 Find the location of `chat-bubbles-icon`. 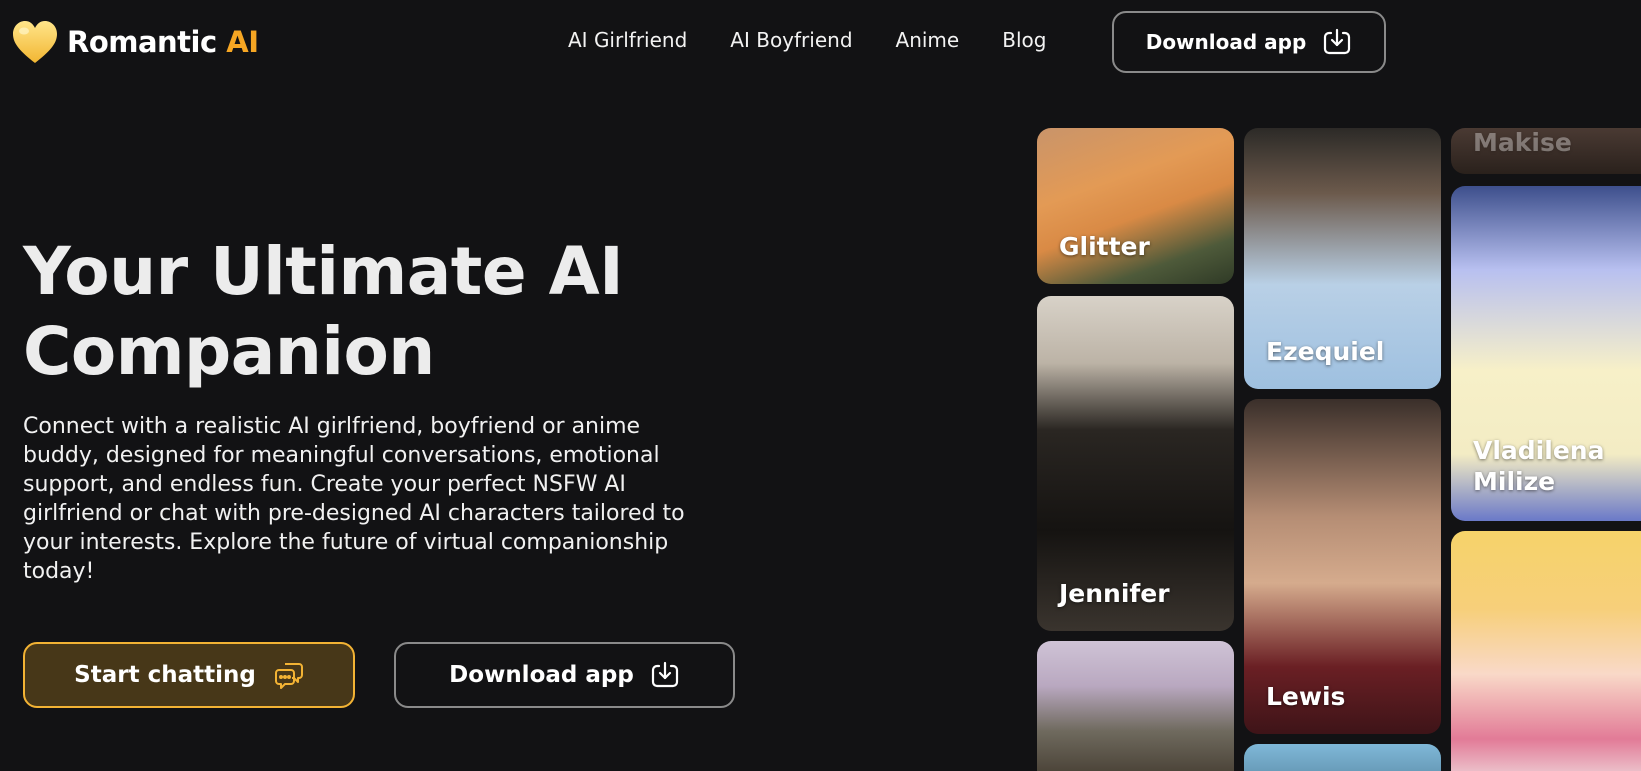

chat-bubbles-icon is located at coordinates (288, 676).